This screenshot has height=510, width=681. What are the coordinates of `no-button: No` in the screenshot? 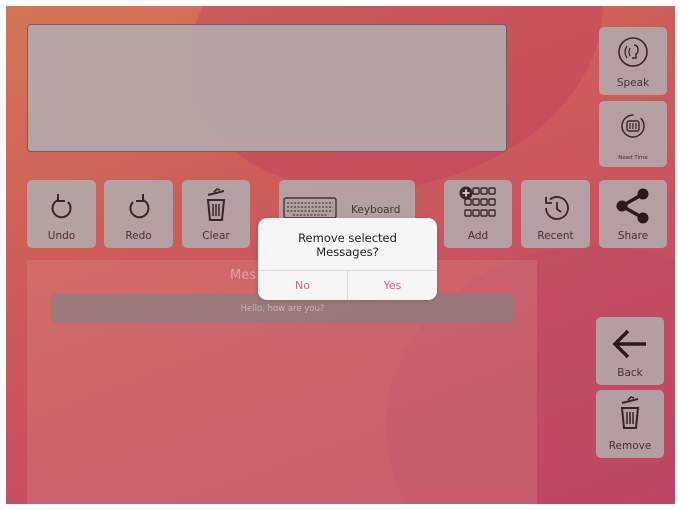 It's located at (302, 285).